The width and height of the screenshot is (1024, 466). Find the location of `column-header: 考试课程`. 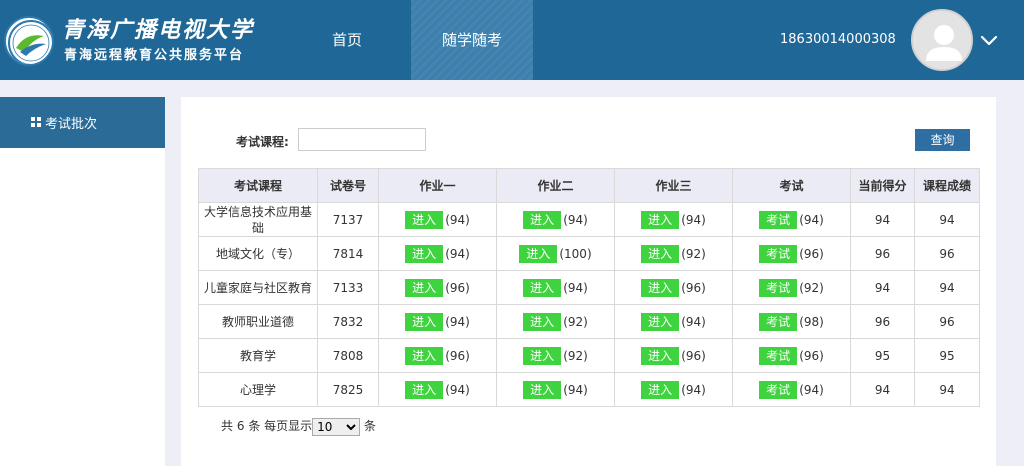

column-header: 考试课程 is located at coordinates (258, 185).